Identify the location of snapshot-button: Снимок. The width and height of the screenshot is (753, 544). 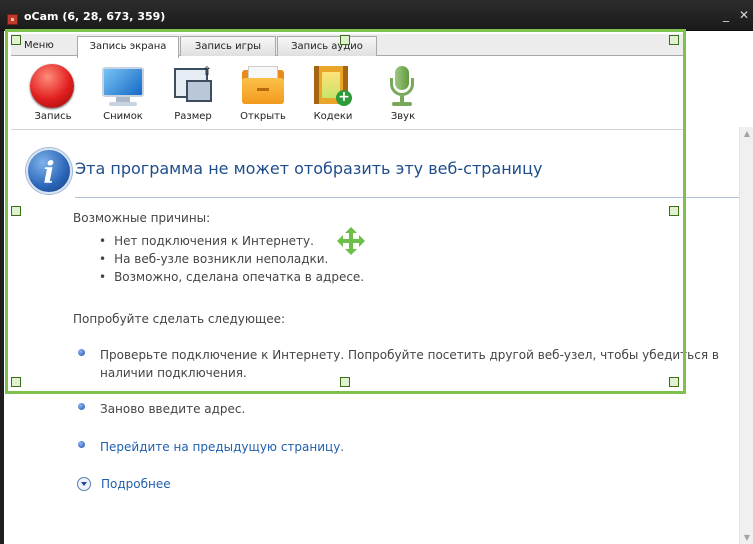
(123, 94).